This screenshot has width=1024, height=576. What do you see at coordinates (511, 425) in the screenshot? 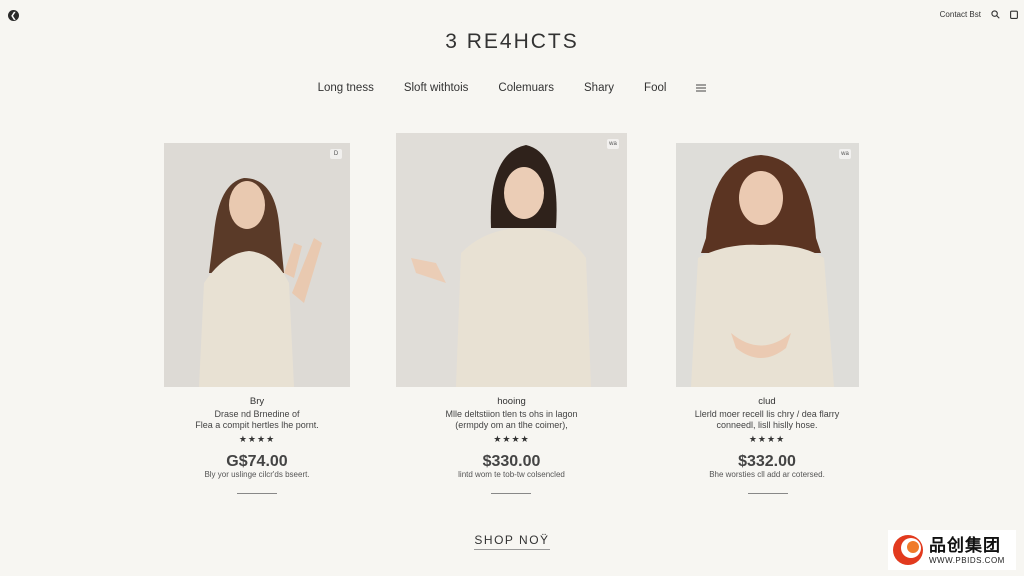
I see `product-description-line-2: (ermpdy om an tlhe coimer),` at bounding box center [511, 425].